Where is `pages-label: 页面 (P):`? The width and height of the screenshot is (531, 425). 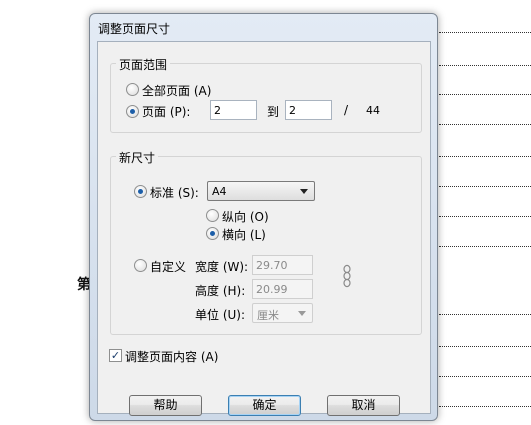
pages-label: 页面 (P): is located at coordinates (166, 111).